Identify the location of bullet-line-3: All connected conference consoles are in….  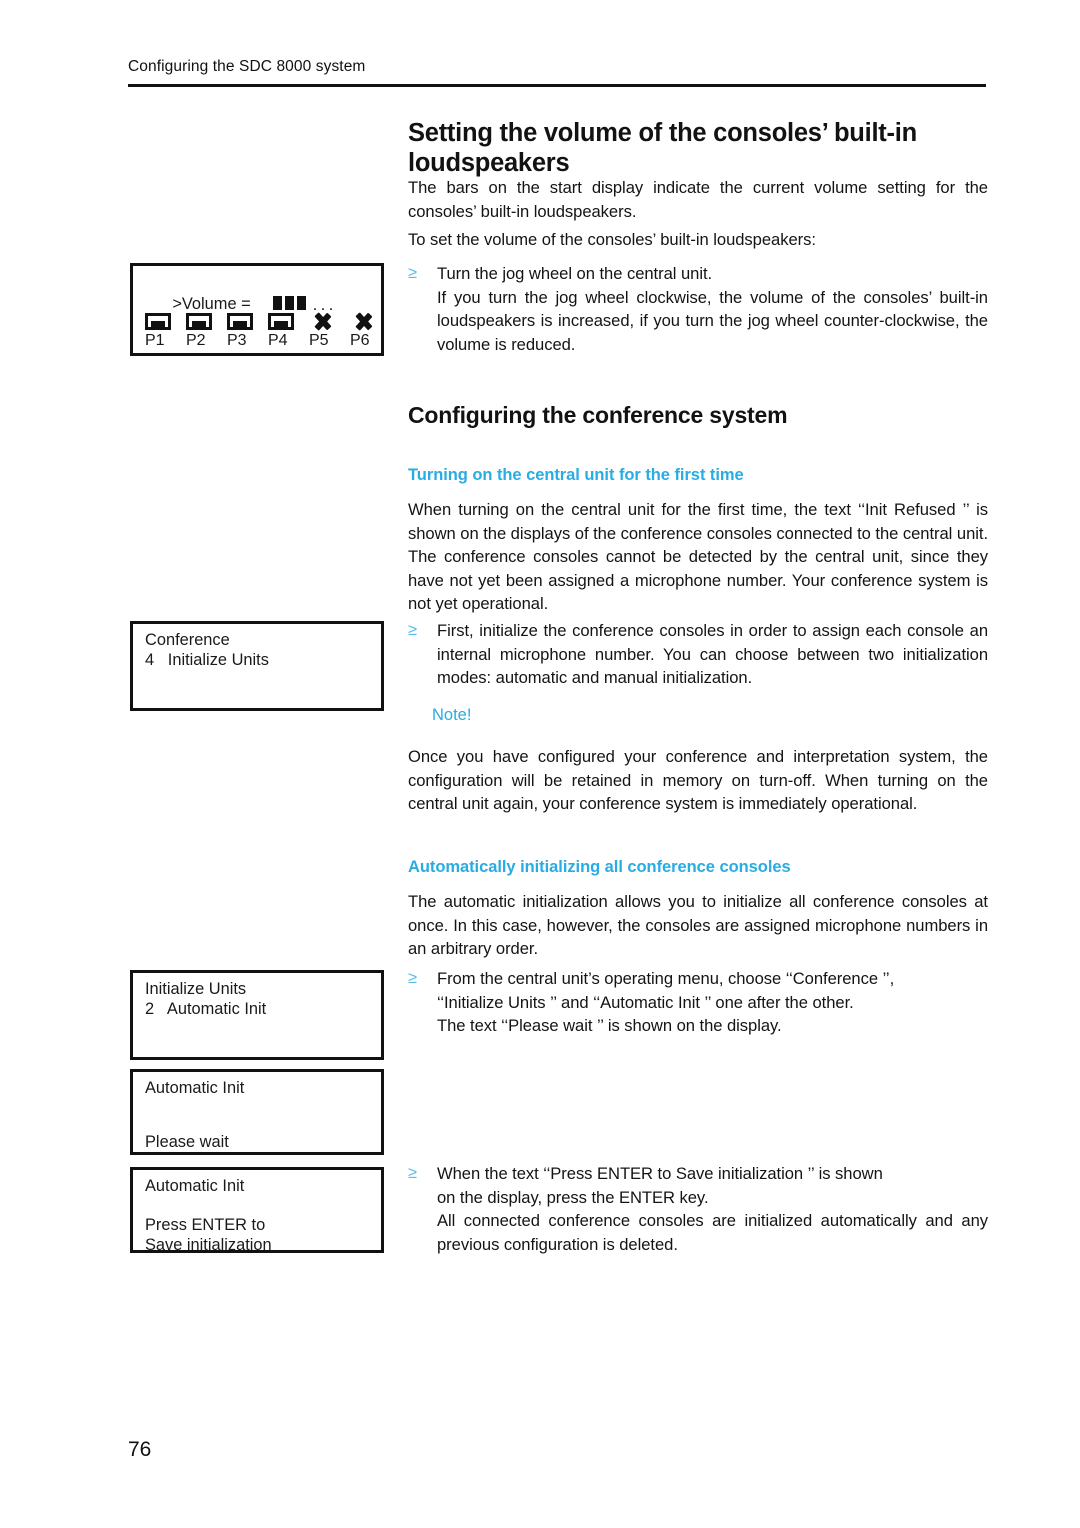
(712, 1232).